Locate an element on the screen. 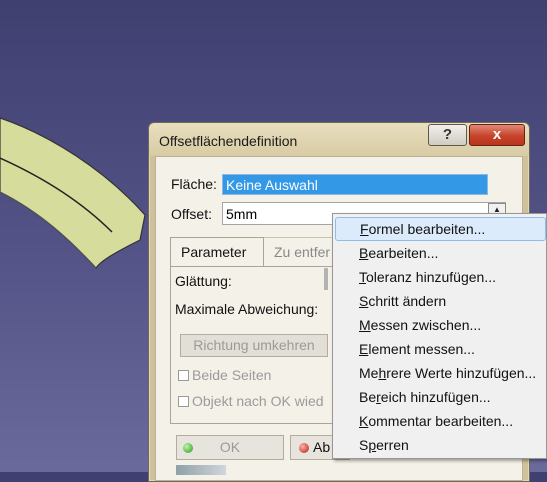 This screenshot has width=547, height=482. cancel-status-icon is located at coordinates (304, 448).